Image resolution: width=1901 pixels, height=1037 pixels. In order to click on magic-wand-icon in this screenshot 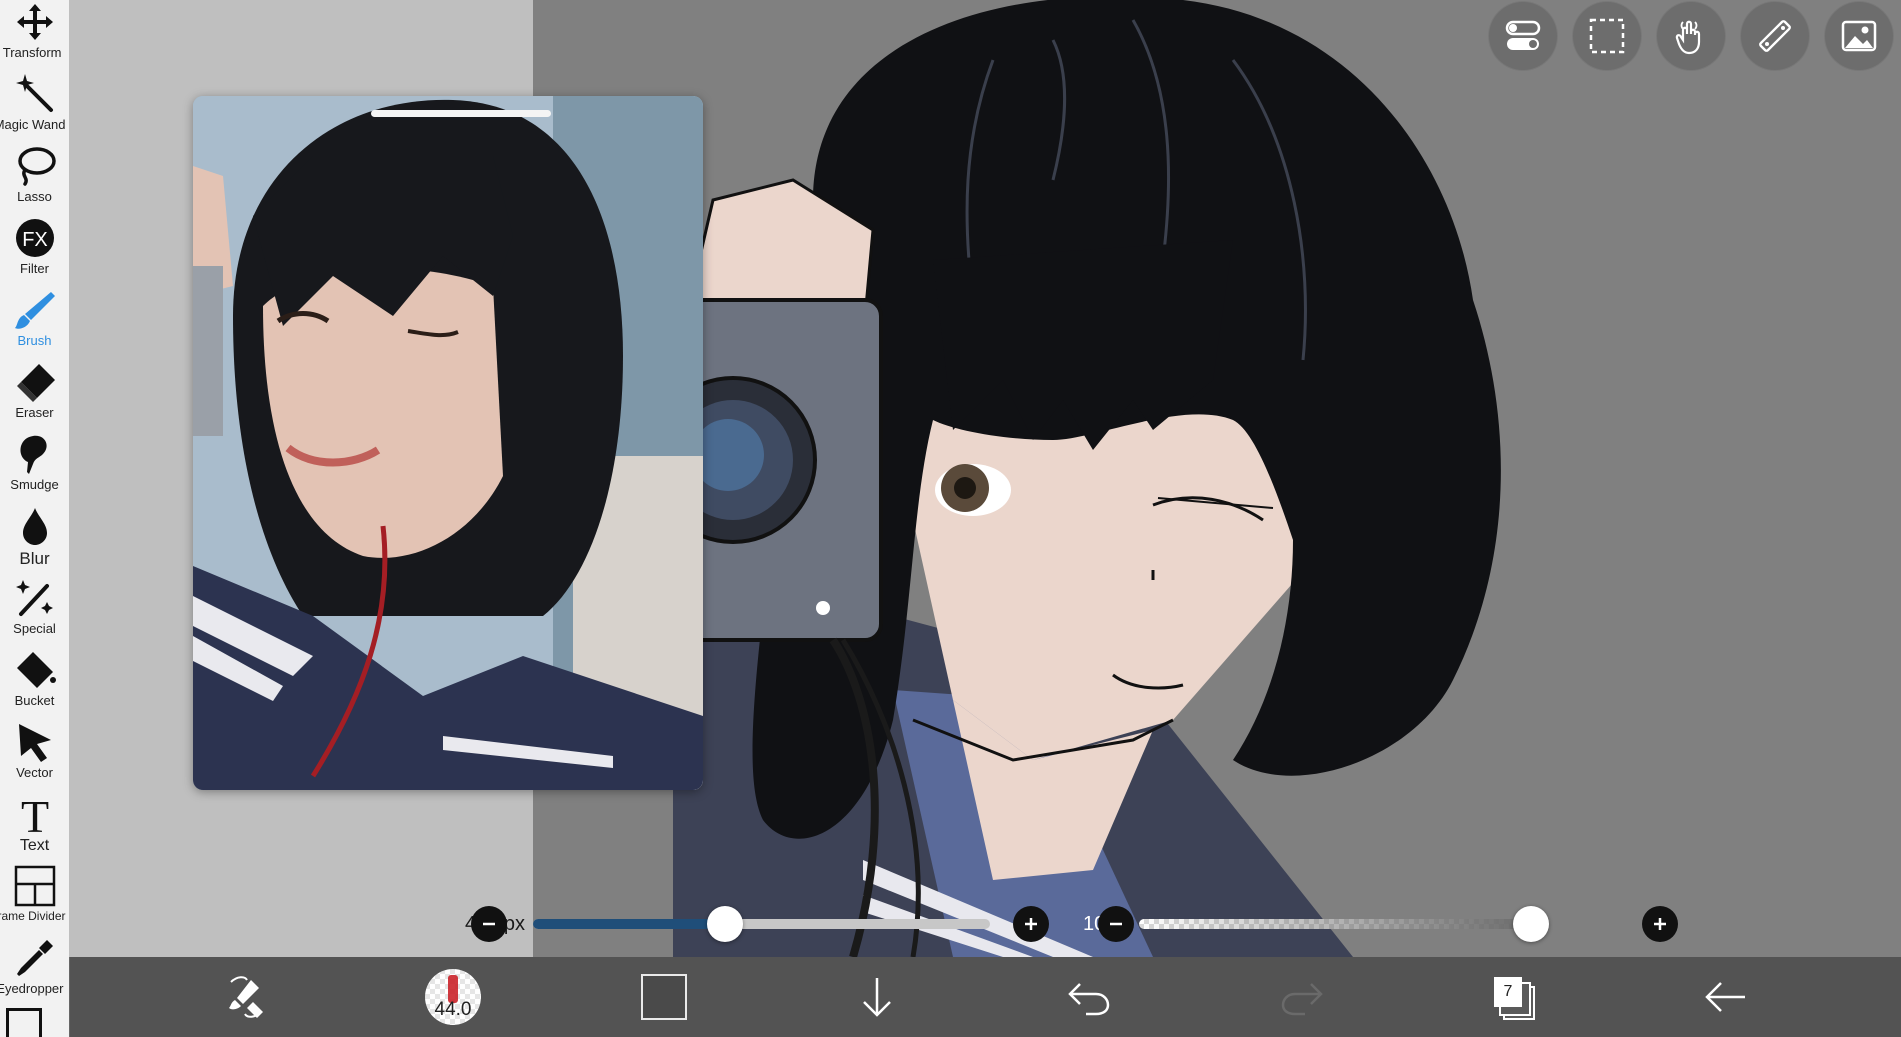, I will do `click(34, 93)`.